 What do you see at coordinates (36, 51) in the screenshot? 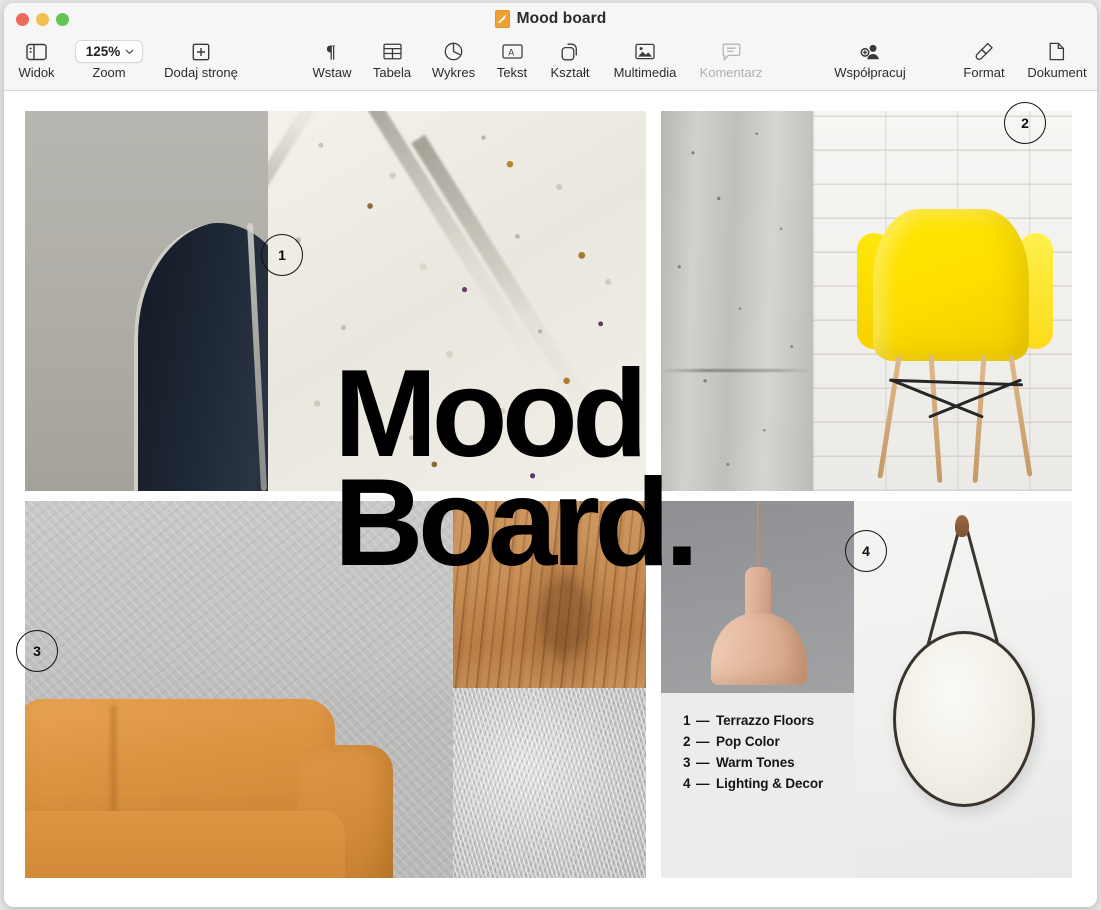
I see `sidebar-icon` at bounding box center [36, 51].